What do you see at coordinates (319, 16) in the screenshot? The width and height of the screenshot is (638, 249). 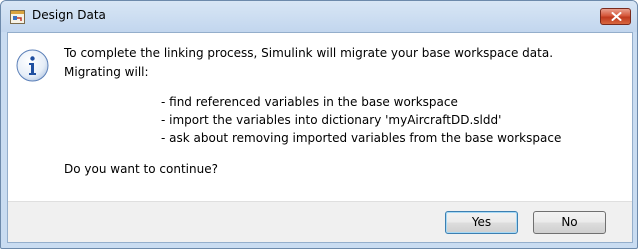 I see `title-bar: Design Data` at bounding box center [319, 16].